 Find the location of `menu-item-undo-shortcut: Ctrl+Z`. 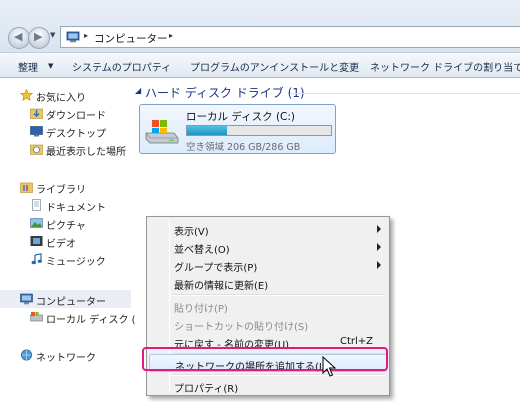

menu-item-undo-shortcut: Ctrl+Z is located at coordinates (356, 341).